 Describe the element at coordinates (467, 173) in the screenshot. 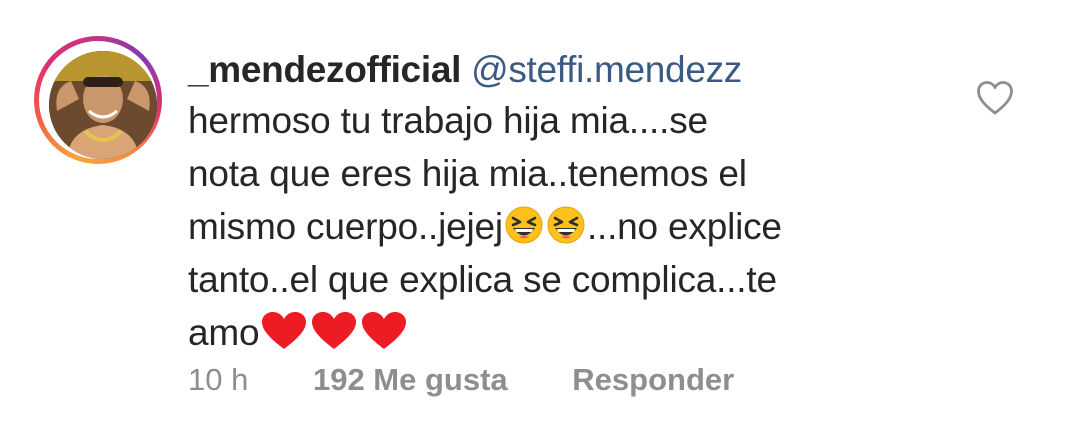

I see `comment-line: nota que eres hija mia..tenemos el` at that location.